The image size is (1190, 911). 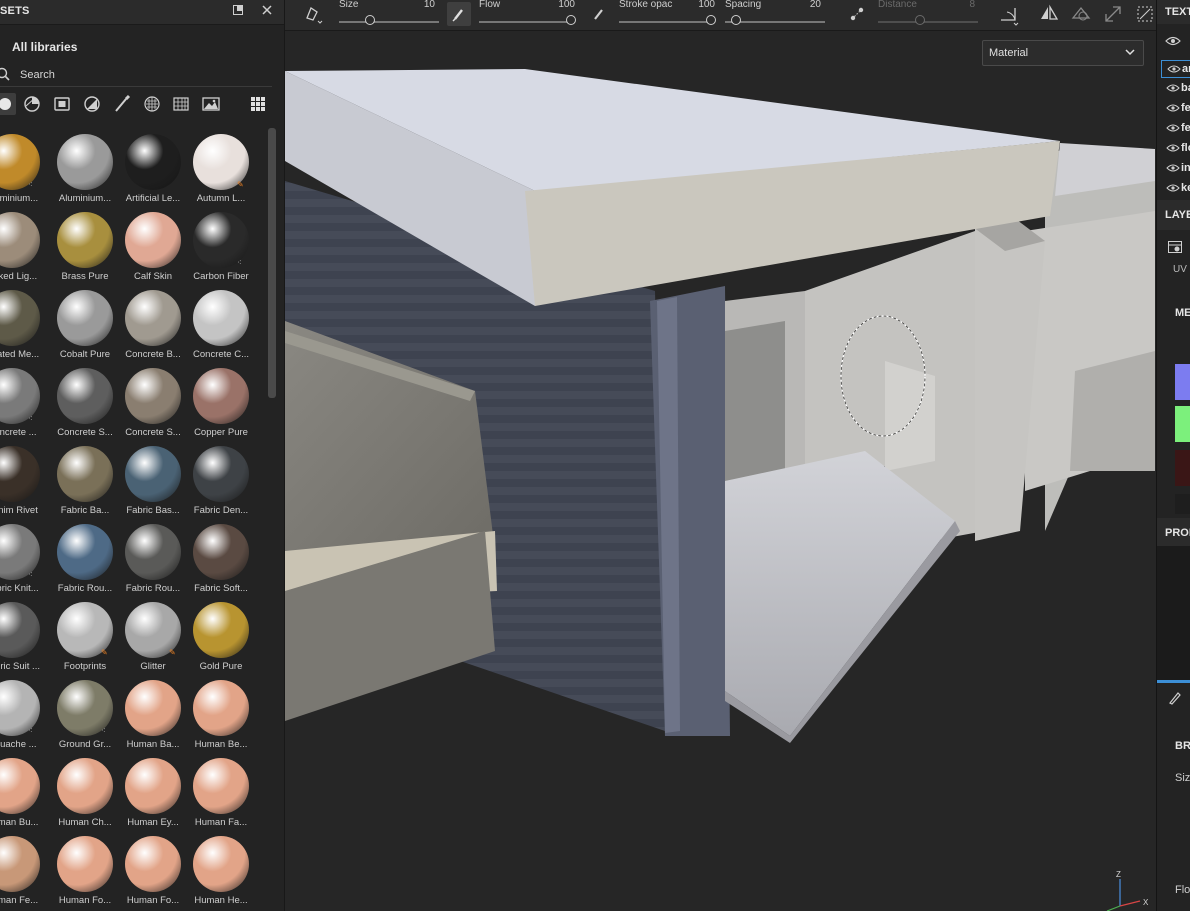 What do you see at coordinates (44, 47) in the screenshot?
I see `library-selector: All libraries` at bounding box center [44, 47].